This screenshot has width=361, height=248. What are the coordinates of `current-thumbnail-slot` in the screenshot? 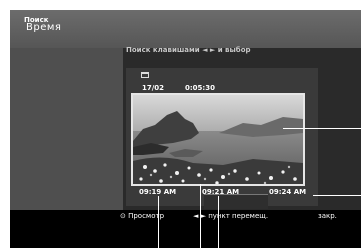 It's located at (236, 201).